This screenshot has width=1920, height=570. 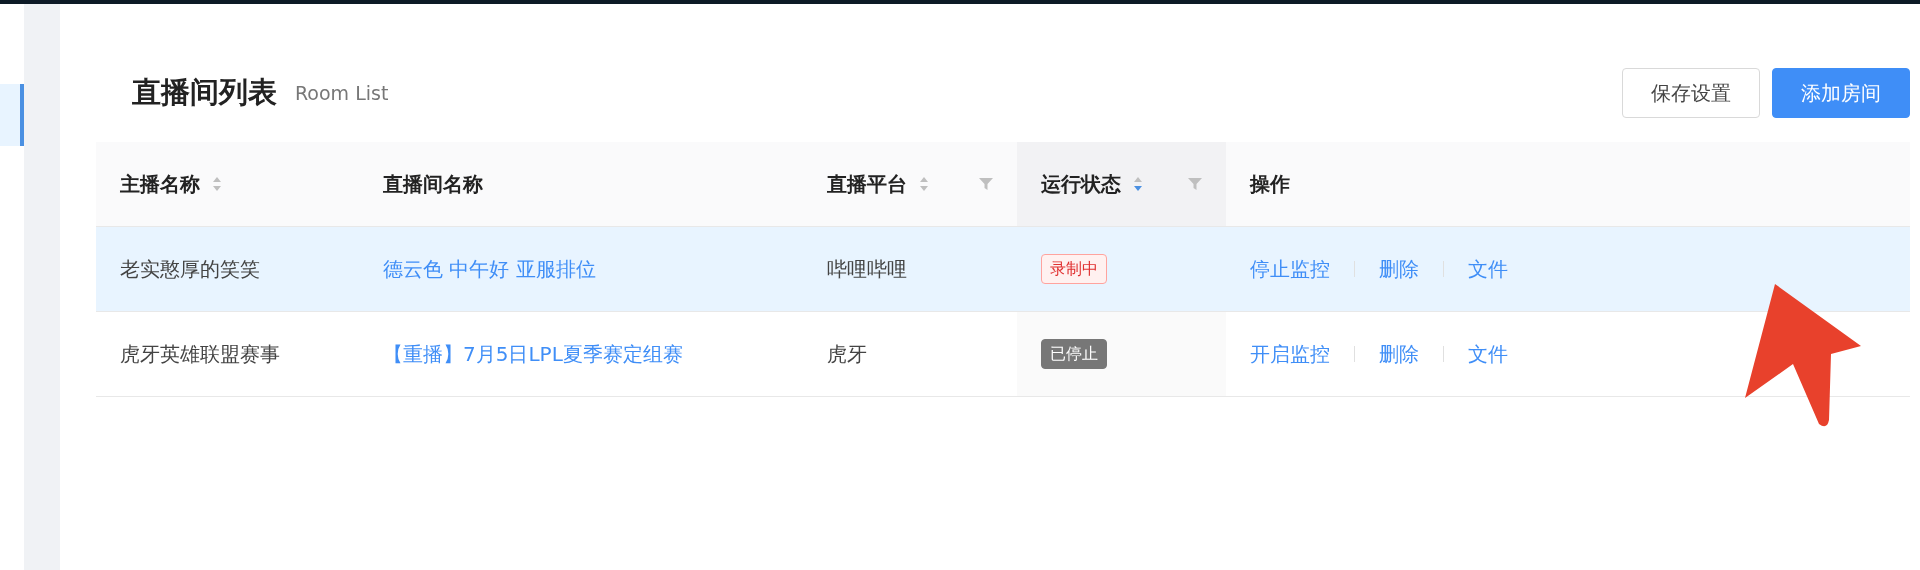 I want to click on platform-name: 虎牙, so click(x=847, y=353).